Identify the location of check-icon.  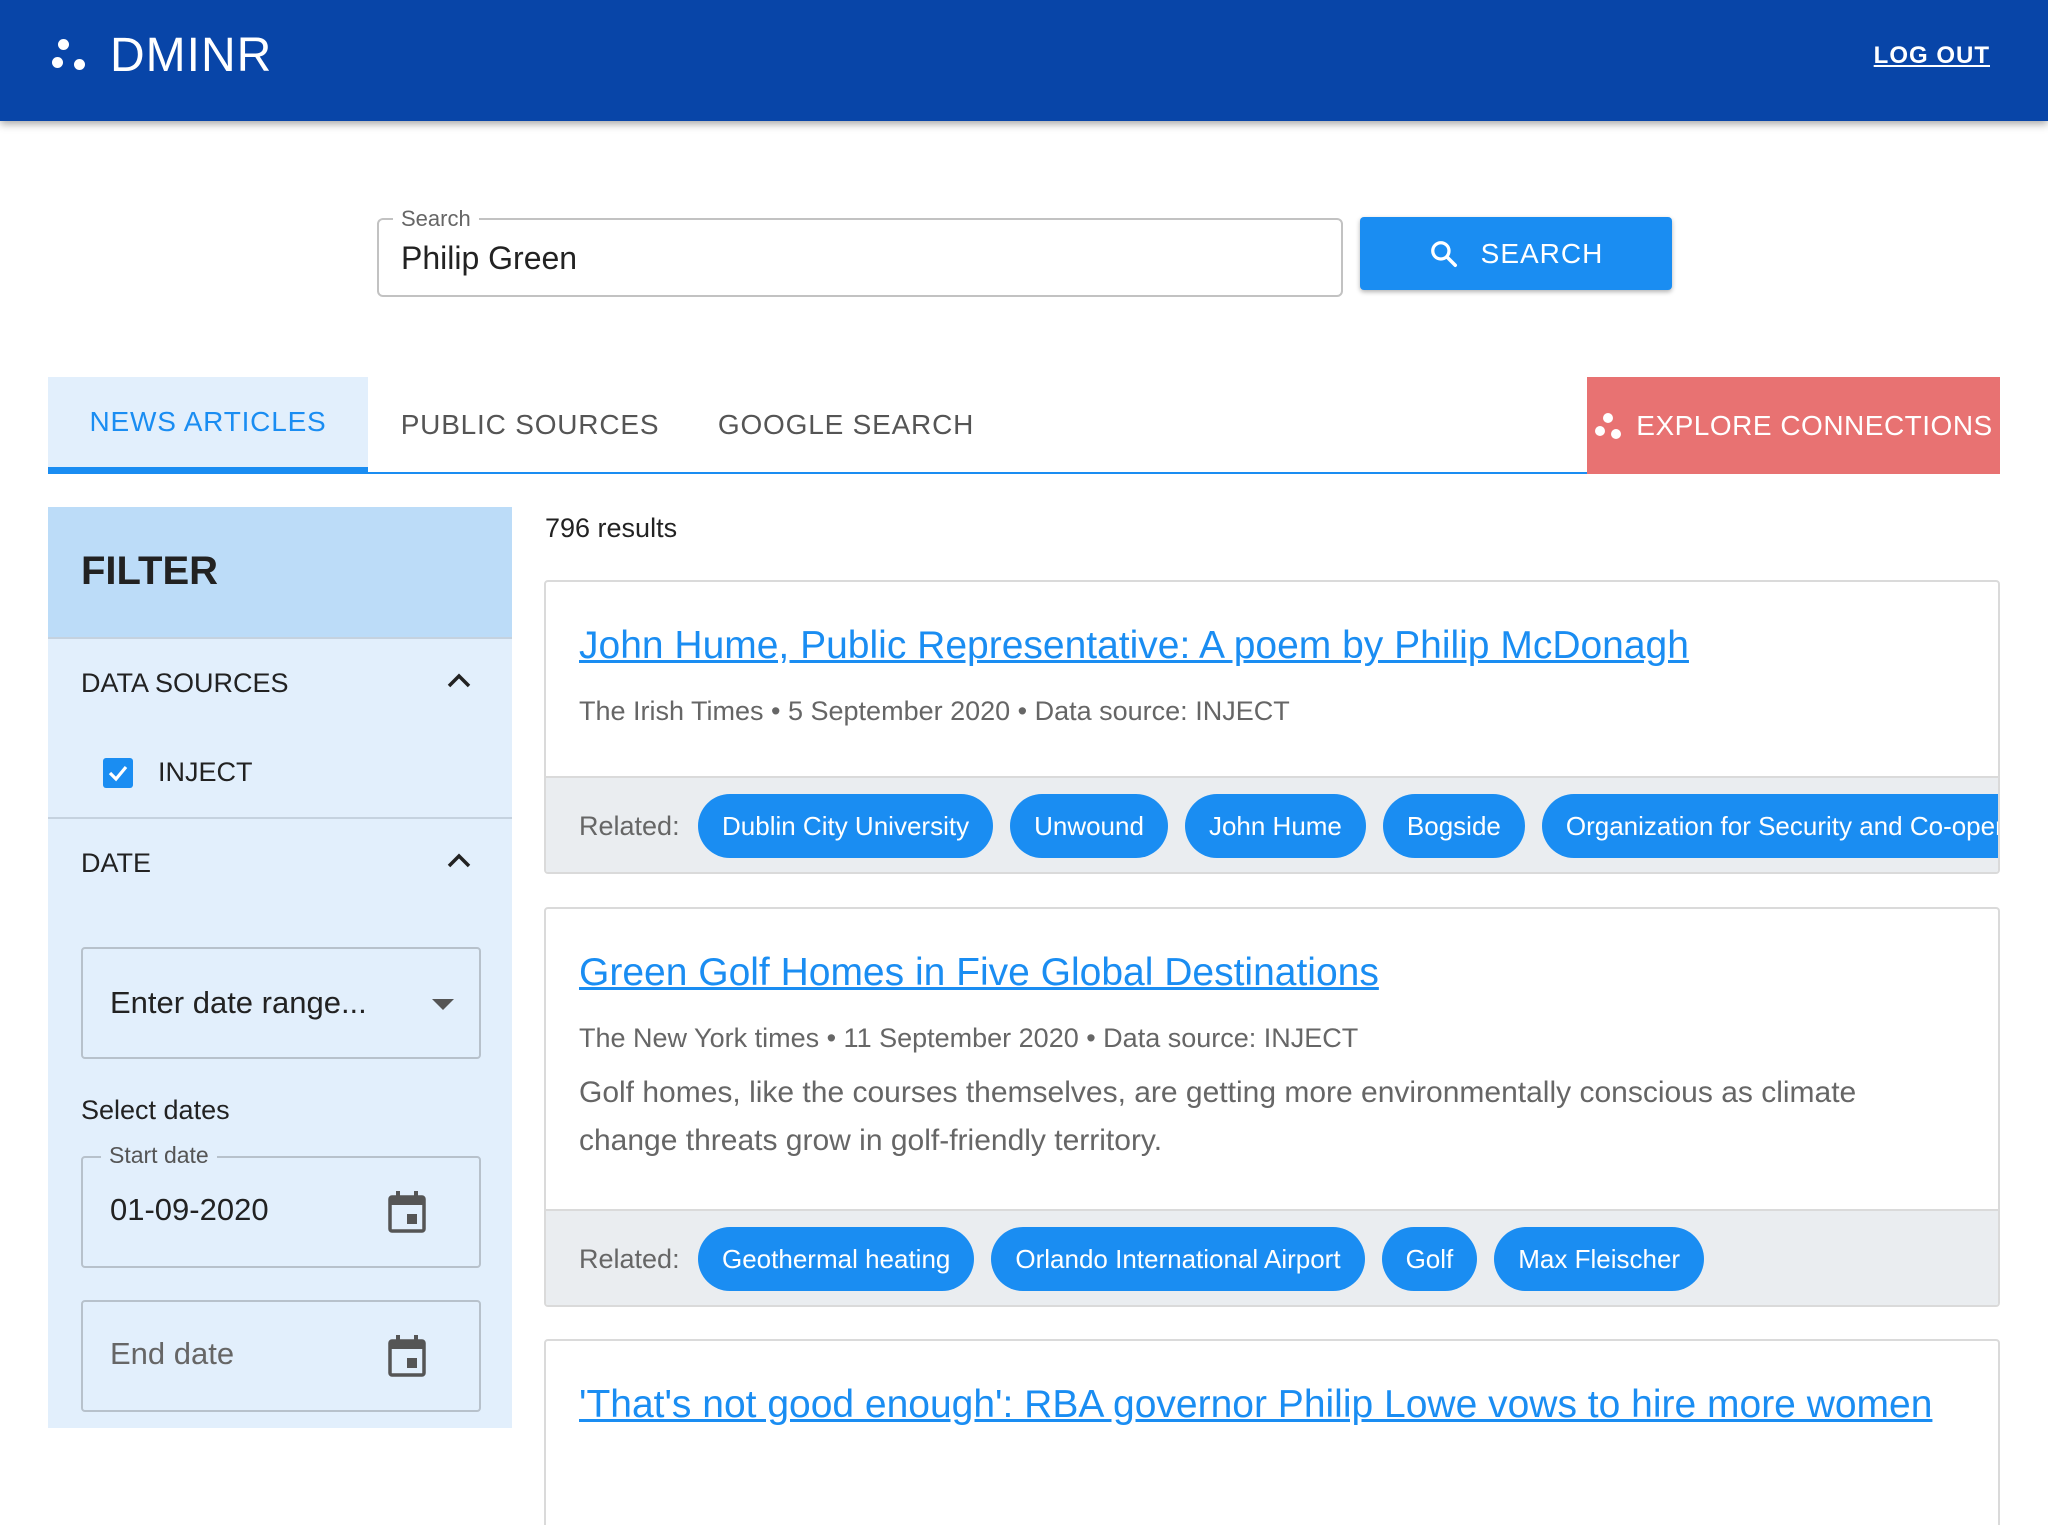
(118, 773).